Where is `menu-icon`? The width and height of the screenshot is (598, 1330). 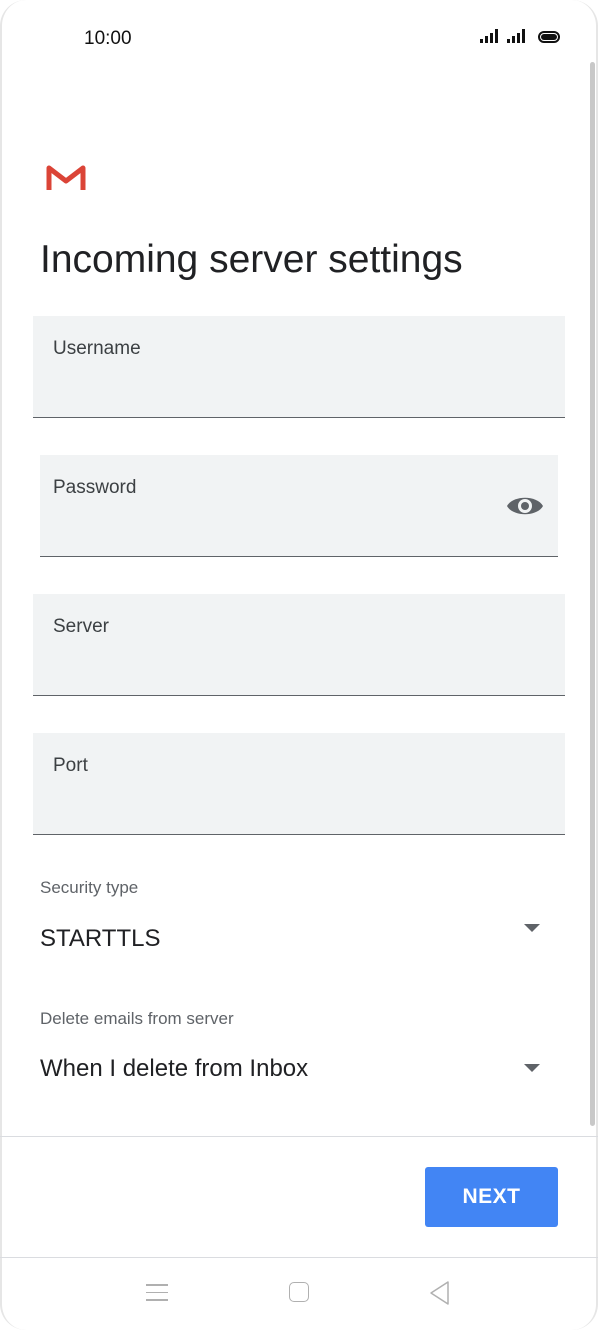 menu-icon is located at coordinates (157, 1292).